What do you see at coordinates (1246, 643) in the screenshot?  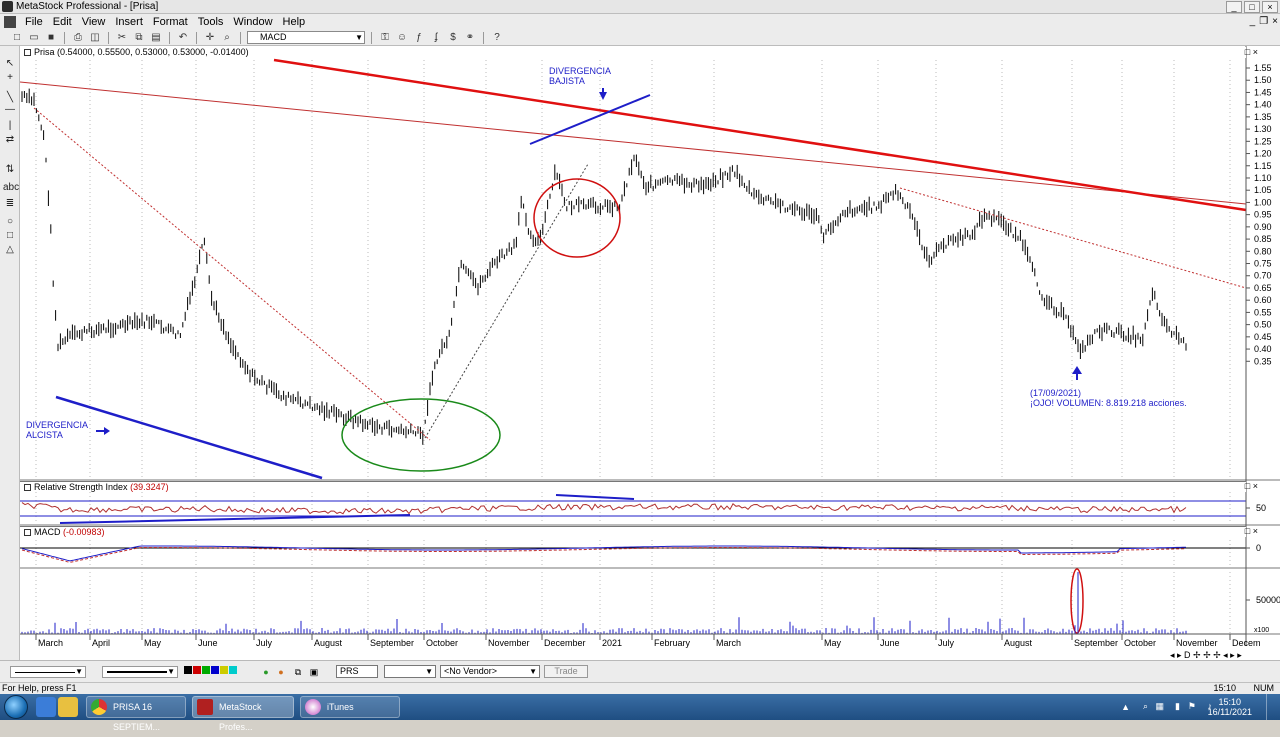 I see `x-tick-label: Decem` at bounding box center [1246, 643].